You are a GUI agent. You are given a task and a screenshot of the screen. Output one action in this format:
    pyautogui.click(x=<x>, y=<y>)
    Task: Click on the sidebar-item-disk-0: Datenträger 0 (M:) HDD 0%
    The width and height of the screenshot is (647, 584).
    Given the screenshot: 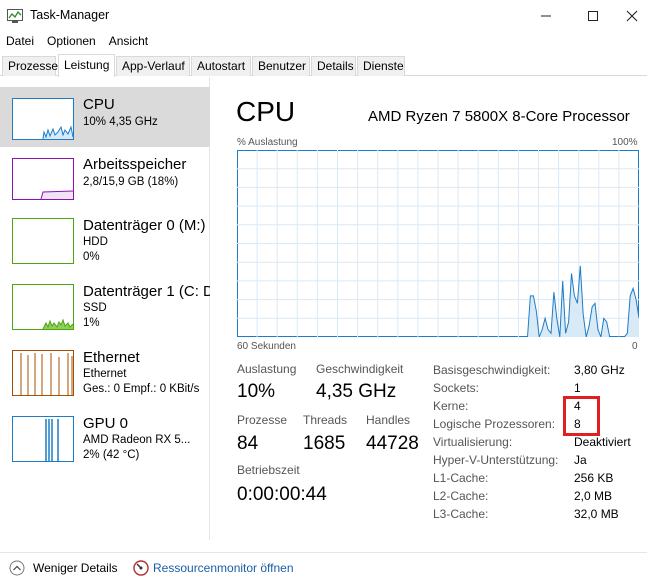 What is the action you would take?
    pyautogui.click(x=105, y=246)
    